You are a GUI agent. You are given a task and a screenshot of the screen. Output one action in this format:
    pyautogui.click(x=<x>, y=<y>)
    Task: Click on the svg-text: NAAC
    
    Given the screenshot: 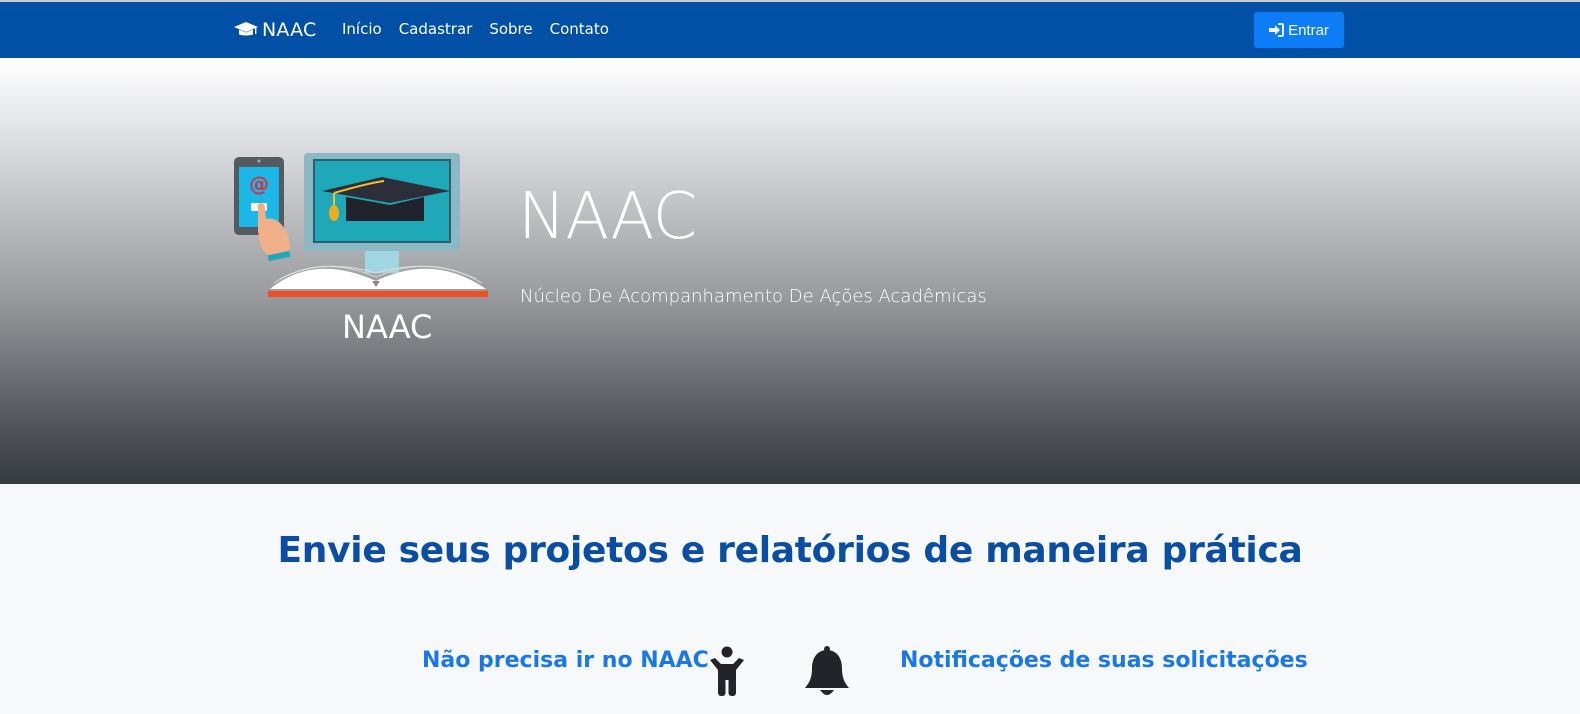 What is the action you would take?
    pyautogui.click(x=387, y=327)
    